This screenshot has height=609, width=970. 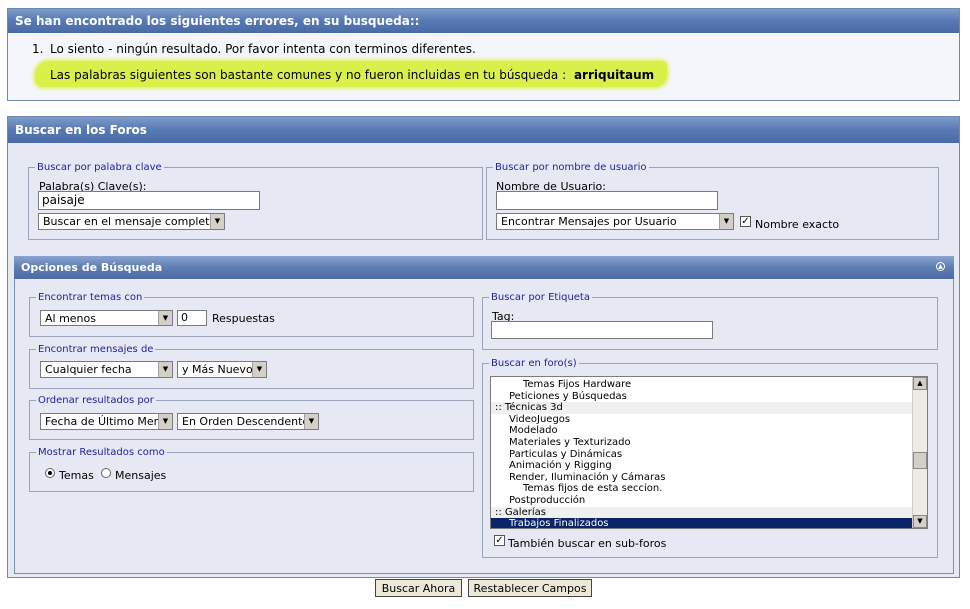 I want to click on scroll-down-icon: ▼, so click(x=920, y=521).